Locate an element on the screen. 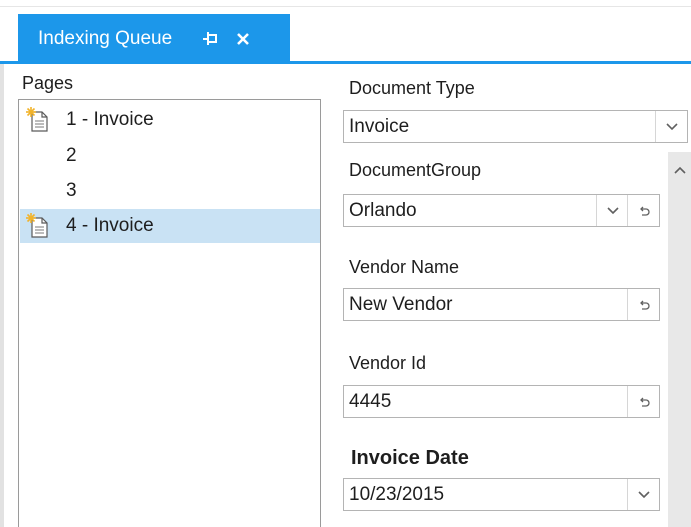  document-group-label: DocumentGroup is located at coordinates (415, 170).